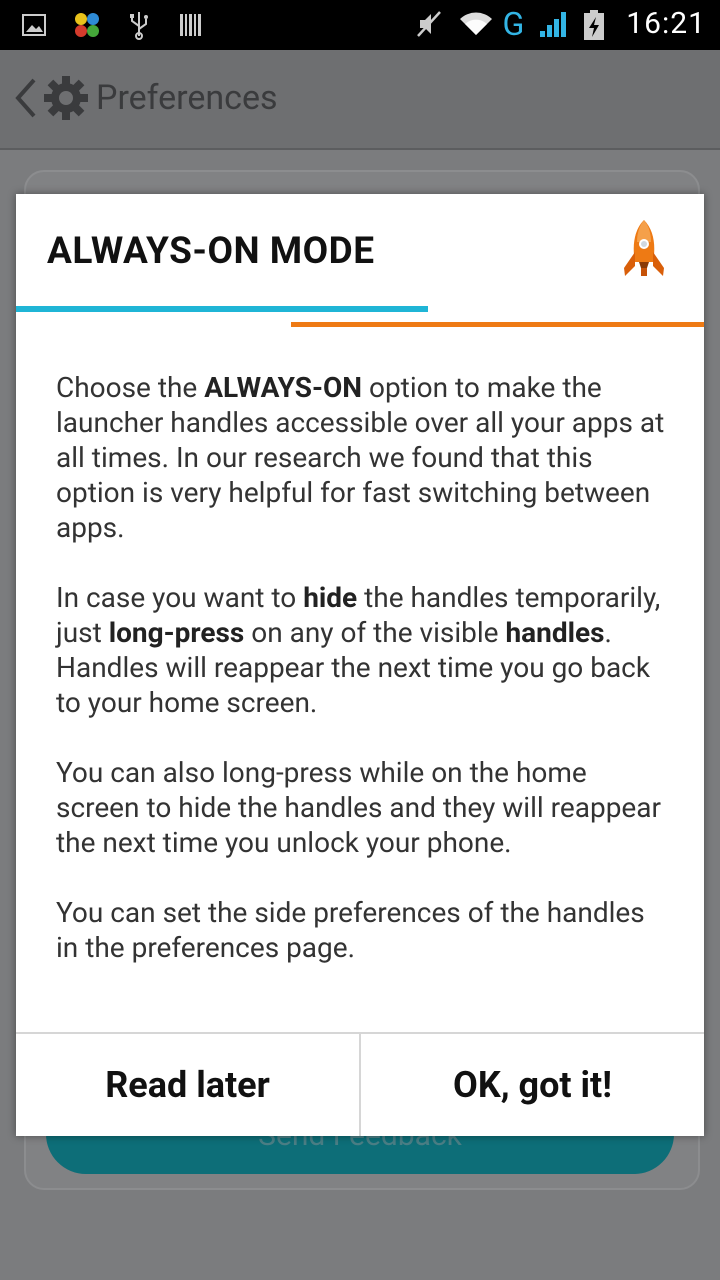 Image resolution: width=720 pixels, height=1280 pixels. What do you see at coordinates (497, 324) in the screenshot?
I see `title-accent-orange` at bounding box center [497, 324].